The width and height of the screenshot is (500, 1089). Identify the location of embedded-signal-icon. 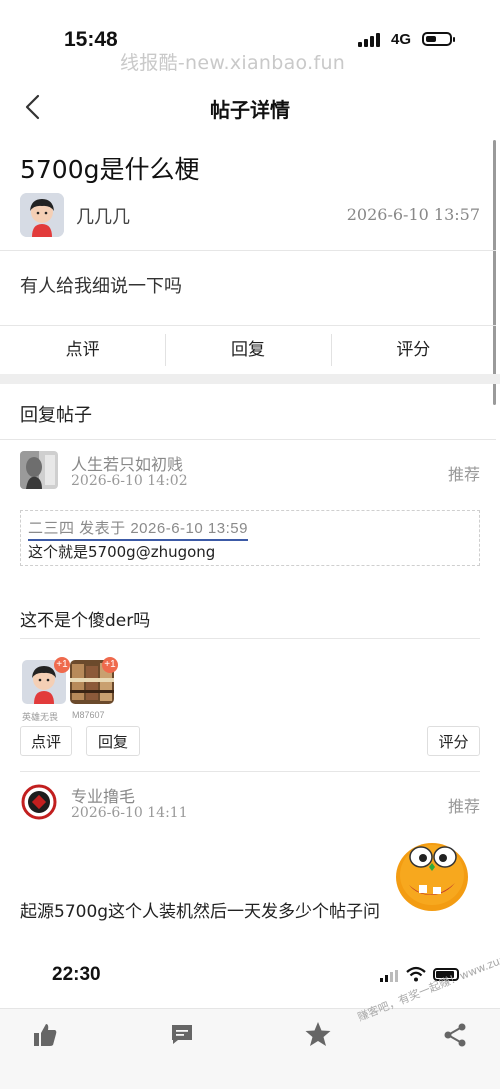
(389, 976).